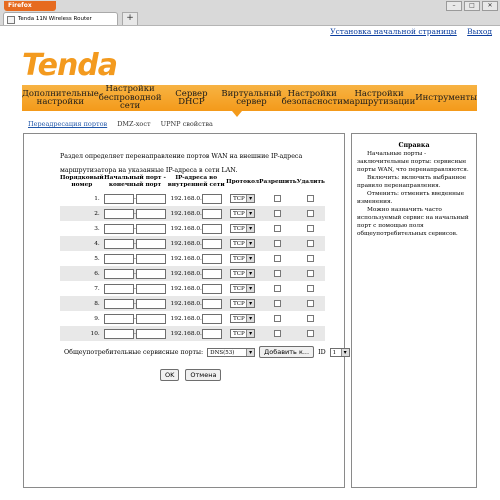 The width and height of the screenshot is (500, 500). Describe the element at coordinates (231, 352) in the screenshot. I see `service-select: DNS(53)` at that location.